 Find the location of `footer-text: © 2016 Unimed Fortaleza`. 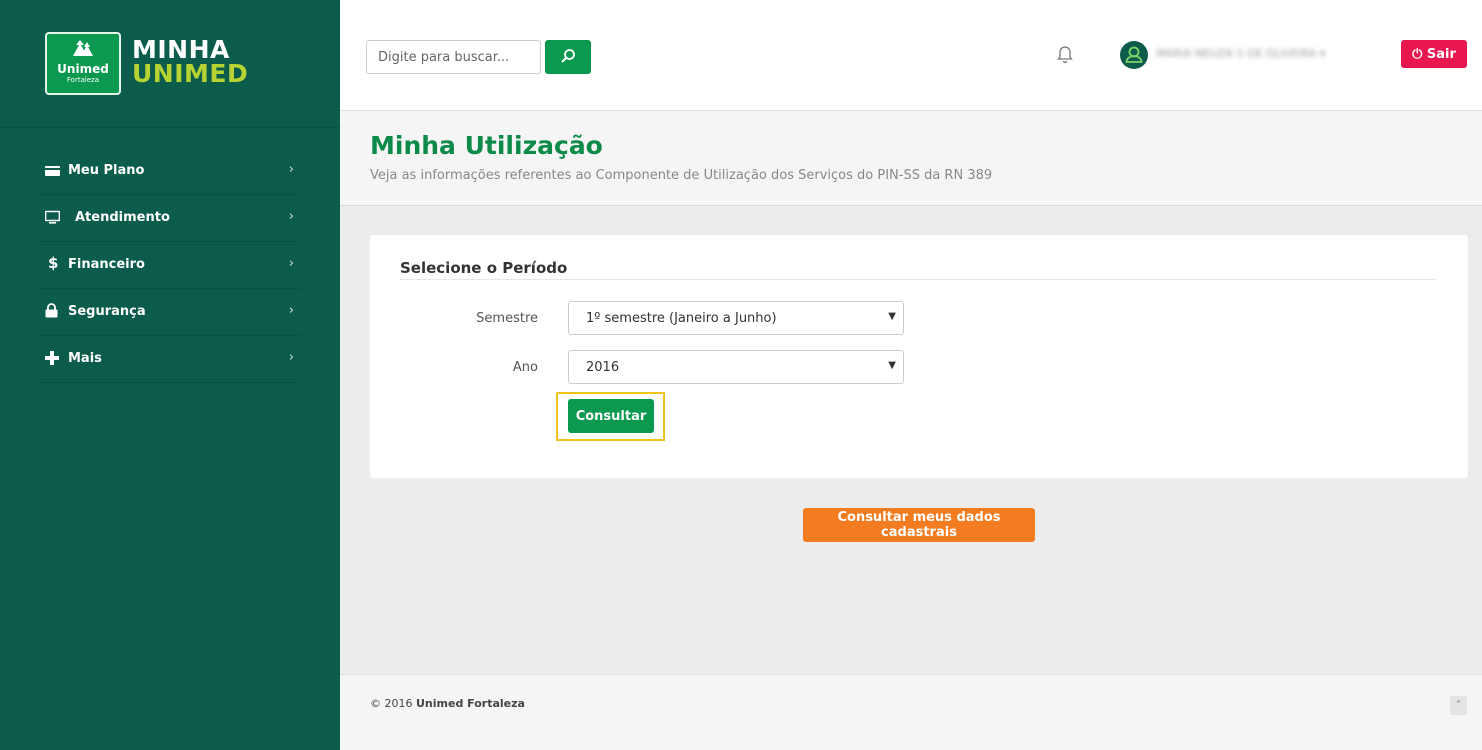

footer-text: © 2016 Unimed Fortaleza is located at coordinates (447, 703).